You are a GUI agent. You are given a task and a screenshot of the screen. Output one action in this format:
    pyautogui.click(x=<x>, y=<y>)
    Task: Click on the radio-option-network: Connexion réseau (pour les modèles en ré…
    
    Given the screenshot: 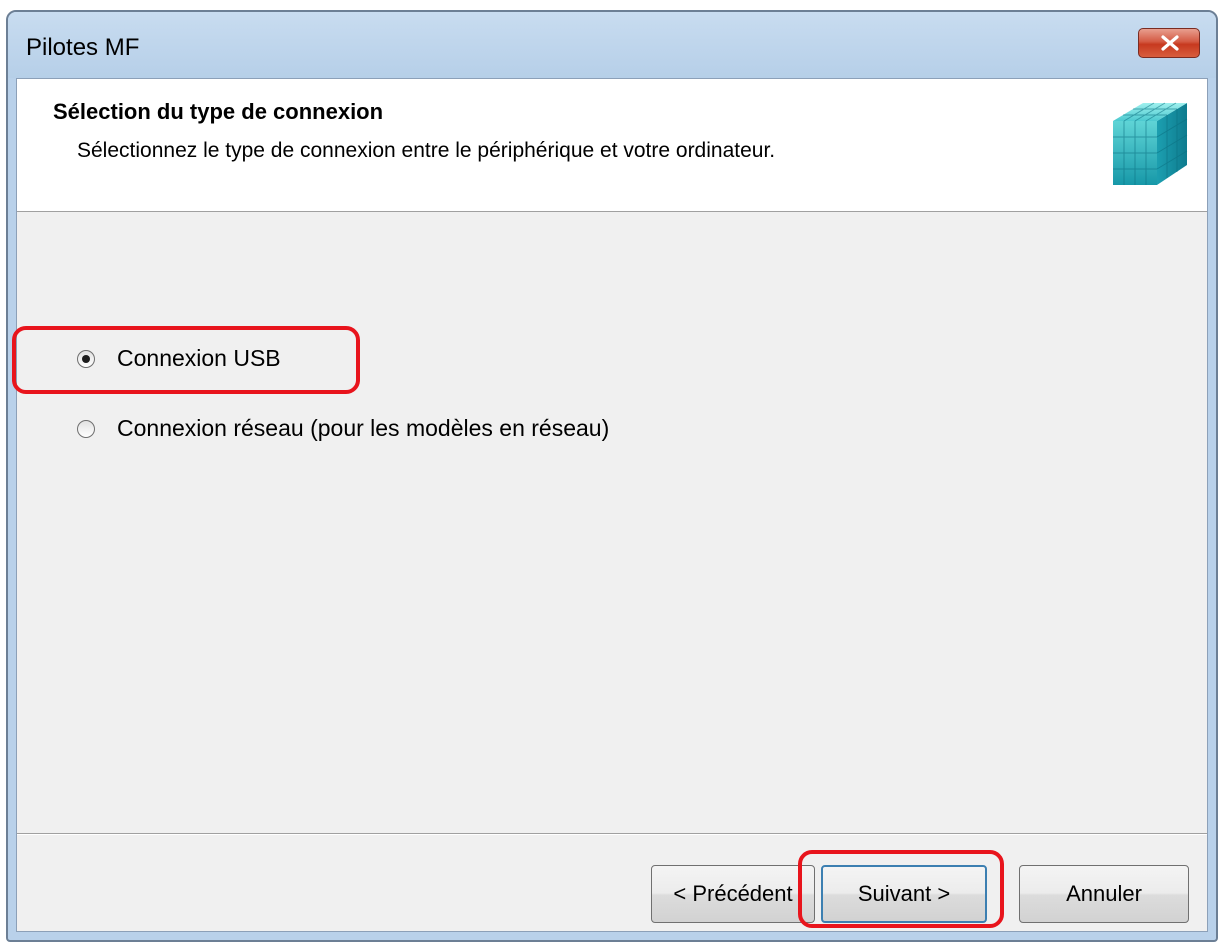 What is the action you would take?
    pyautogui.click(x=343, y=428)
    